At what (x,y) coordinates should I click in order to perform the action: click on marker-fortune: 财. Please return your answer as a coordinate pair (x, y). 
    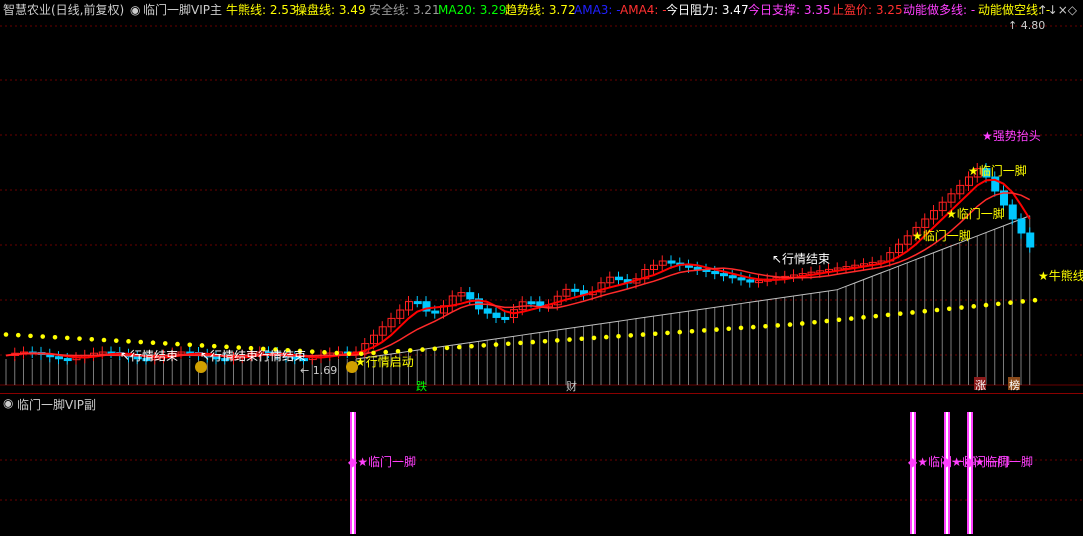
    Looking at the image, I should click on (571, 386).